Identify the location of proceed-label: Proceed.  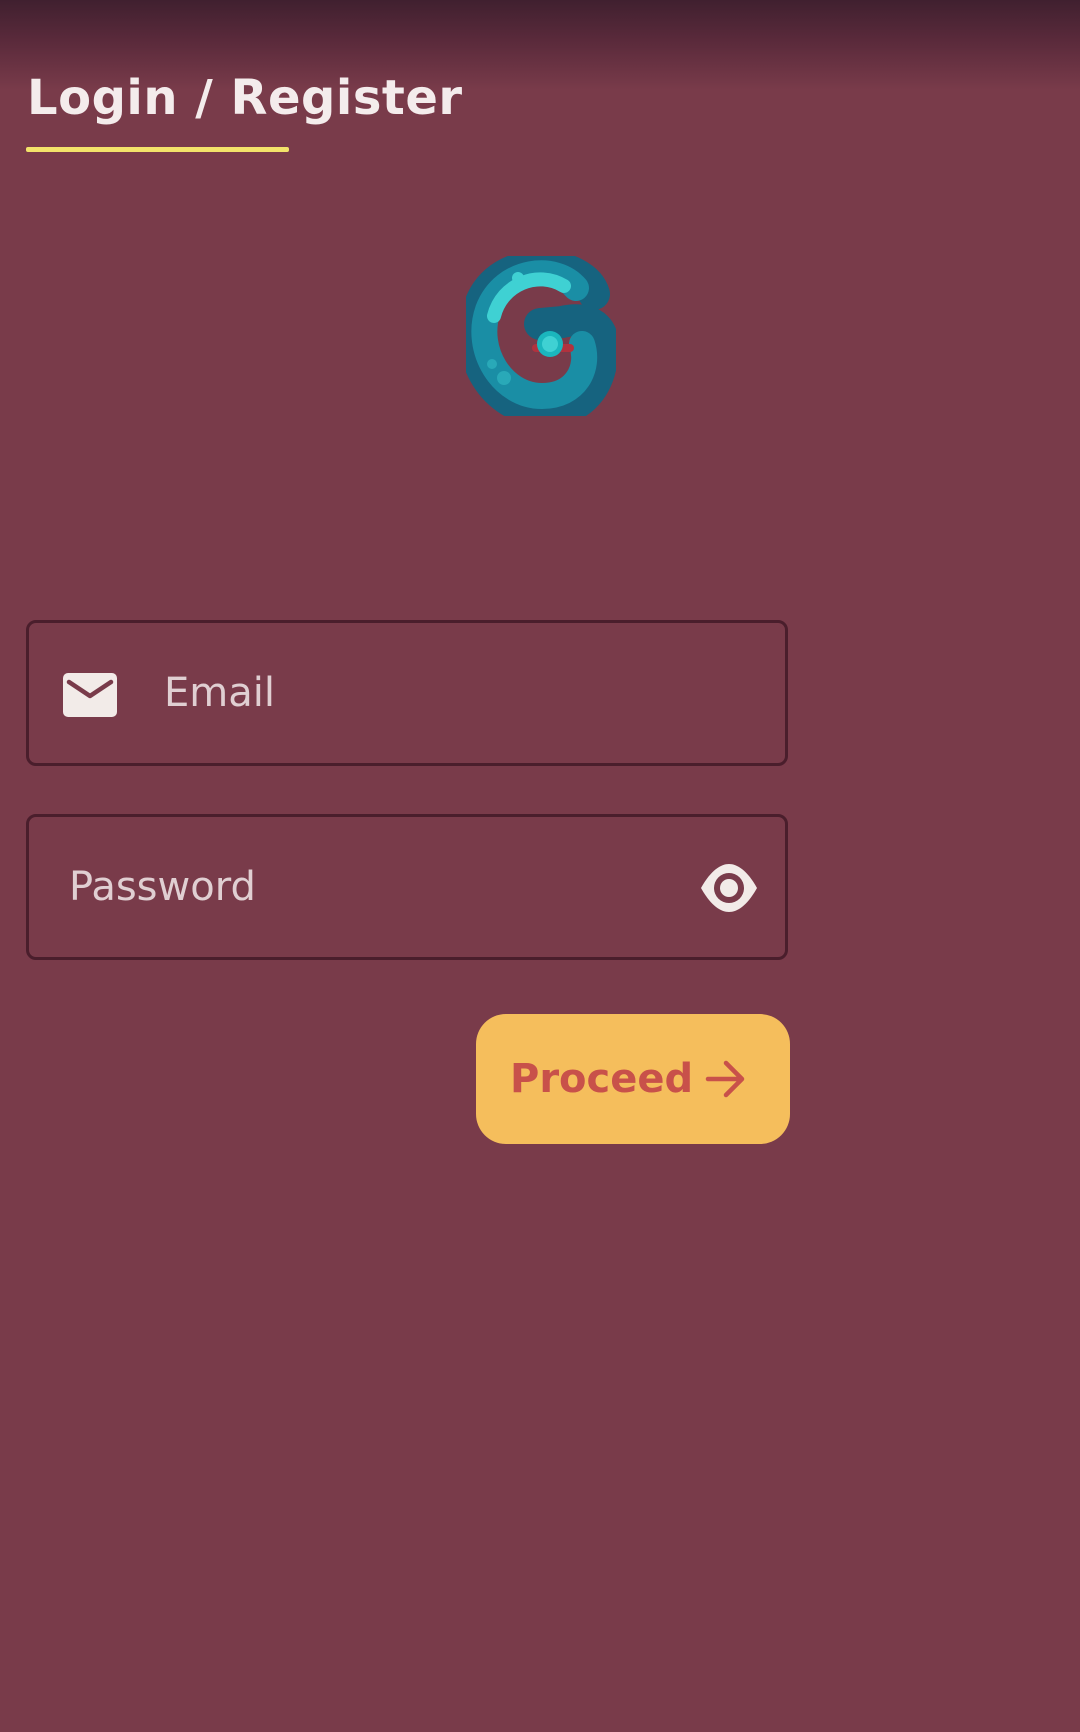
(602, 1079).